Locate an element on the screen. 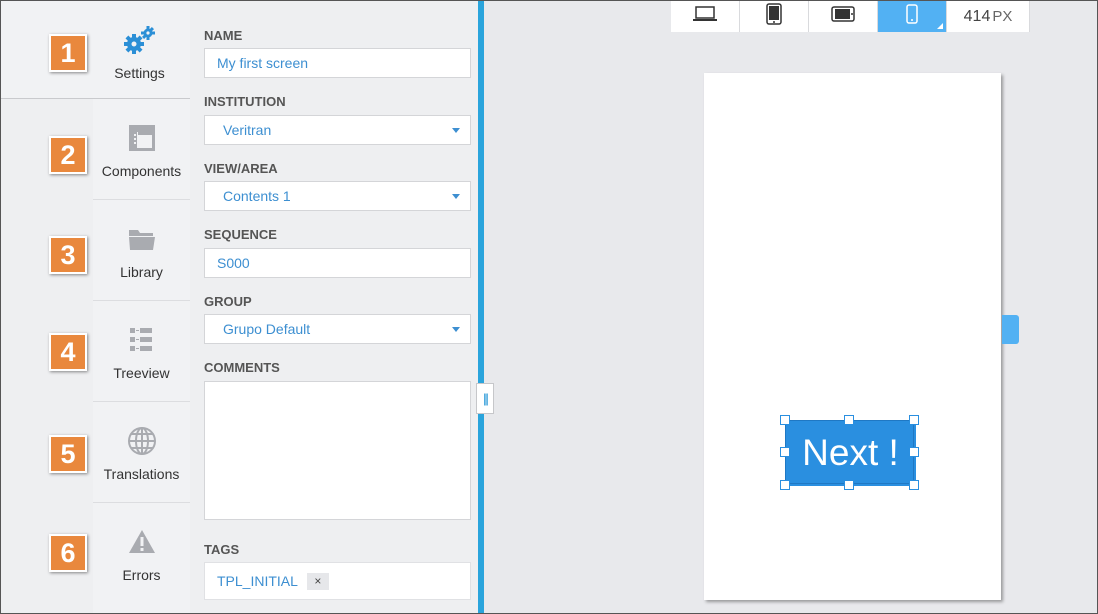 The width and height of the screenshot is (1098, 614). nav-label: Library is located at coordinates (141, 272).